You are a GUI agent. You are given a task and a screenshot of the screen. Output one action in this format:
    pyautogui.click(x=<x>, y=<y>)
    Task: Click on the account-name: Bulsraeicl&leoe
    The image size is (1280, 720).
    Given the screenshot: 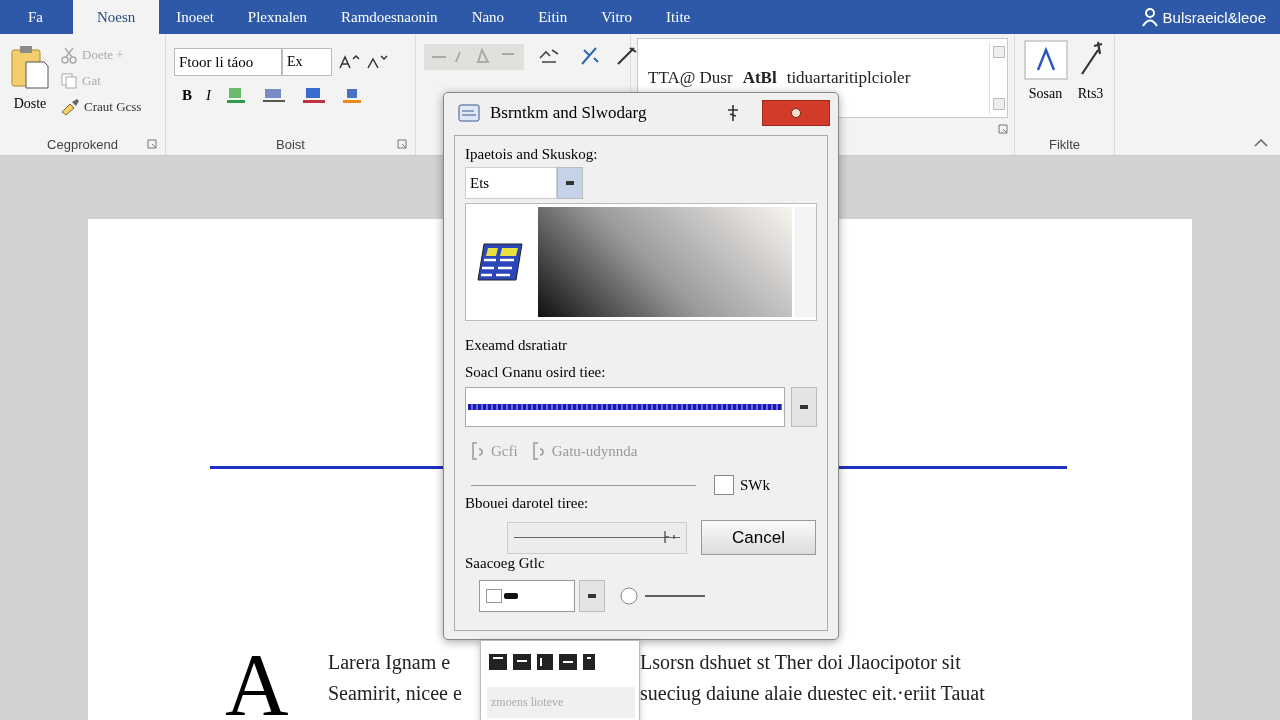 What is the action you would take?
    pyautogui.click(x=1214, y=17)
    